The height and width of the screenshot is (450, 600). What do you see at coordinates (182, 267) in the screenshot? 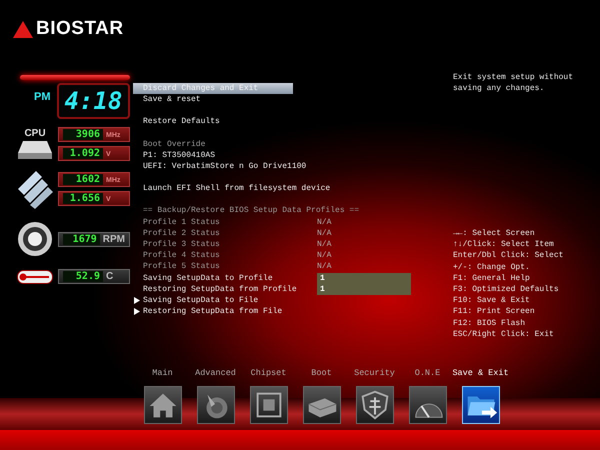
I see `status-label: Profile 5 Status` at bounding box center [182, 267].